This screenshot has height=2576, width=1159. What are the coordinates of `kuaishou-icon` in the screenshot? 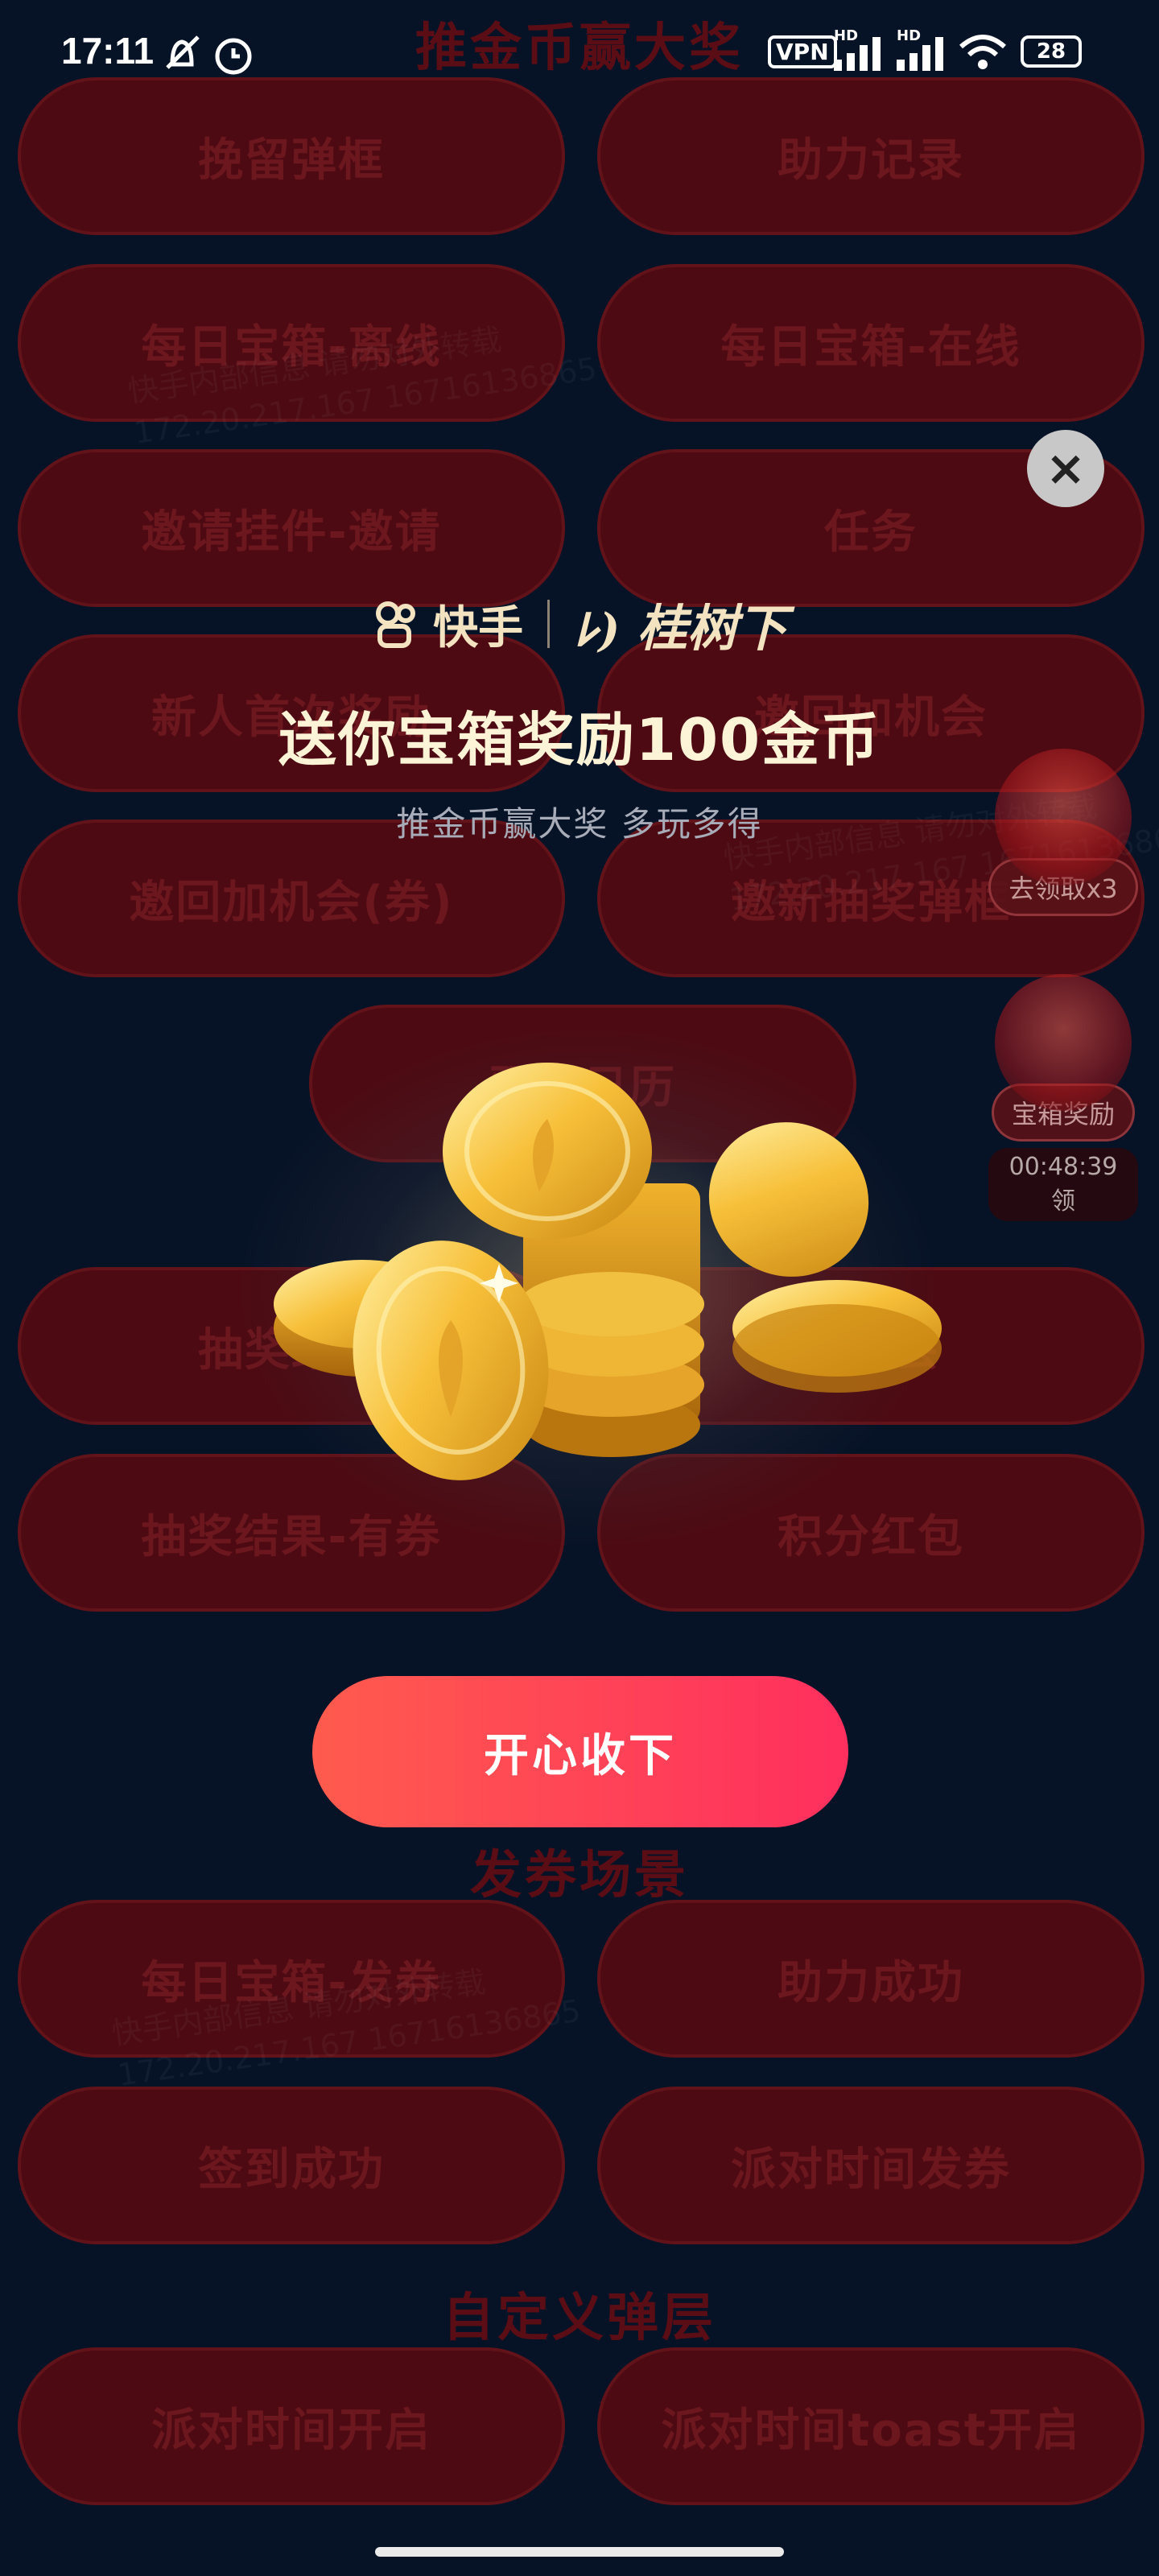 It's located at (396, 624).